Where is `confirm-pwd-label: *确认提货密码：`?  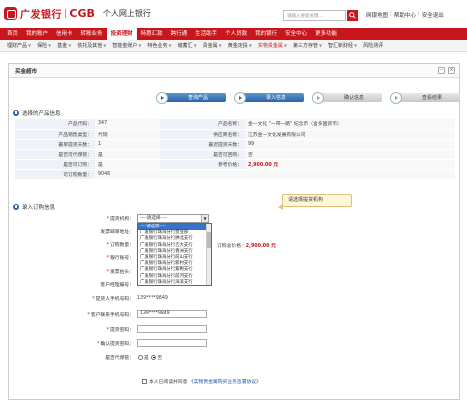 confirm-pwd-label: *确认提货密码： is located at coordinates (115, 343).